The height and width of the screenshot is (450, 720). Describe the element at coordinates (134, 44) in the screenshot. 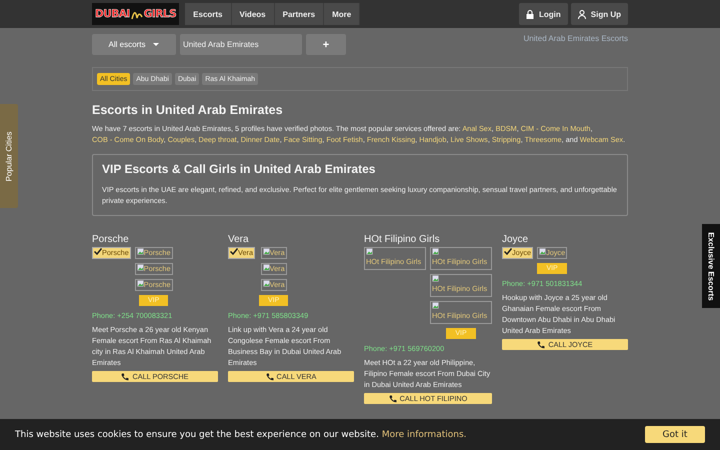

I see `filter-dropdown: All escorts` at that location.